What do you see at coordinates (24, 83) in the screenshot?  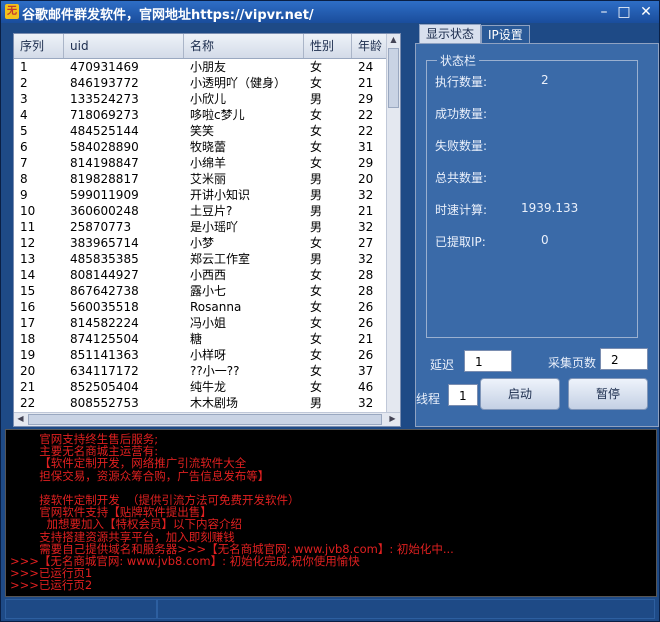 I see `table-cell: 2` at bounding box center [24, 83].